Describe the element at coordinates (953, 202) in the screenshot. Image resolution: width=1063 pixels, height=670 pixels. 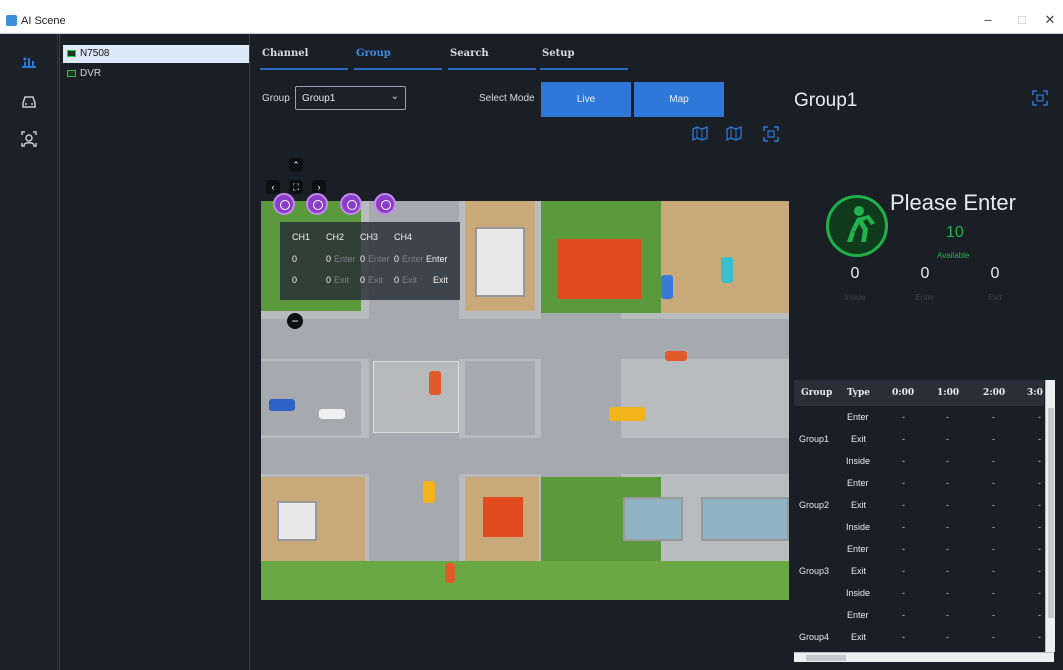
I see `status-message: Please Enter` at that location.